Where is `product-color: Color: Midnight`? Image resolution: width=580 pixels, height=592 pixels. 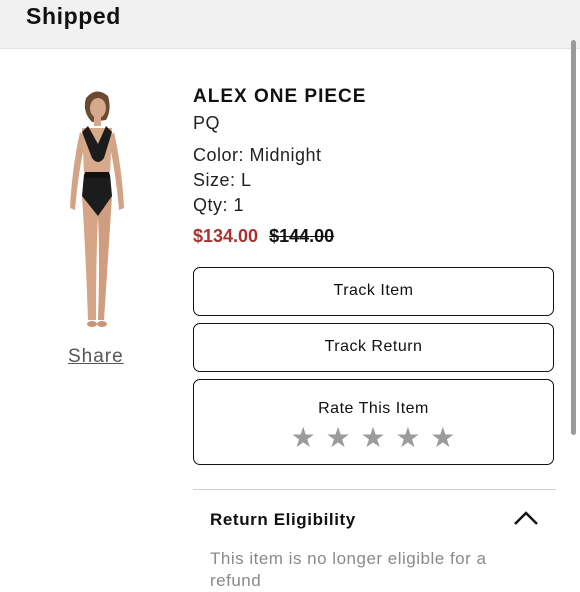
product-color: Color: Midnight is located at coordinates (257, 155).